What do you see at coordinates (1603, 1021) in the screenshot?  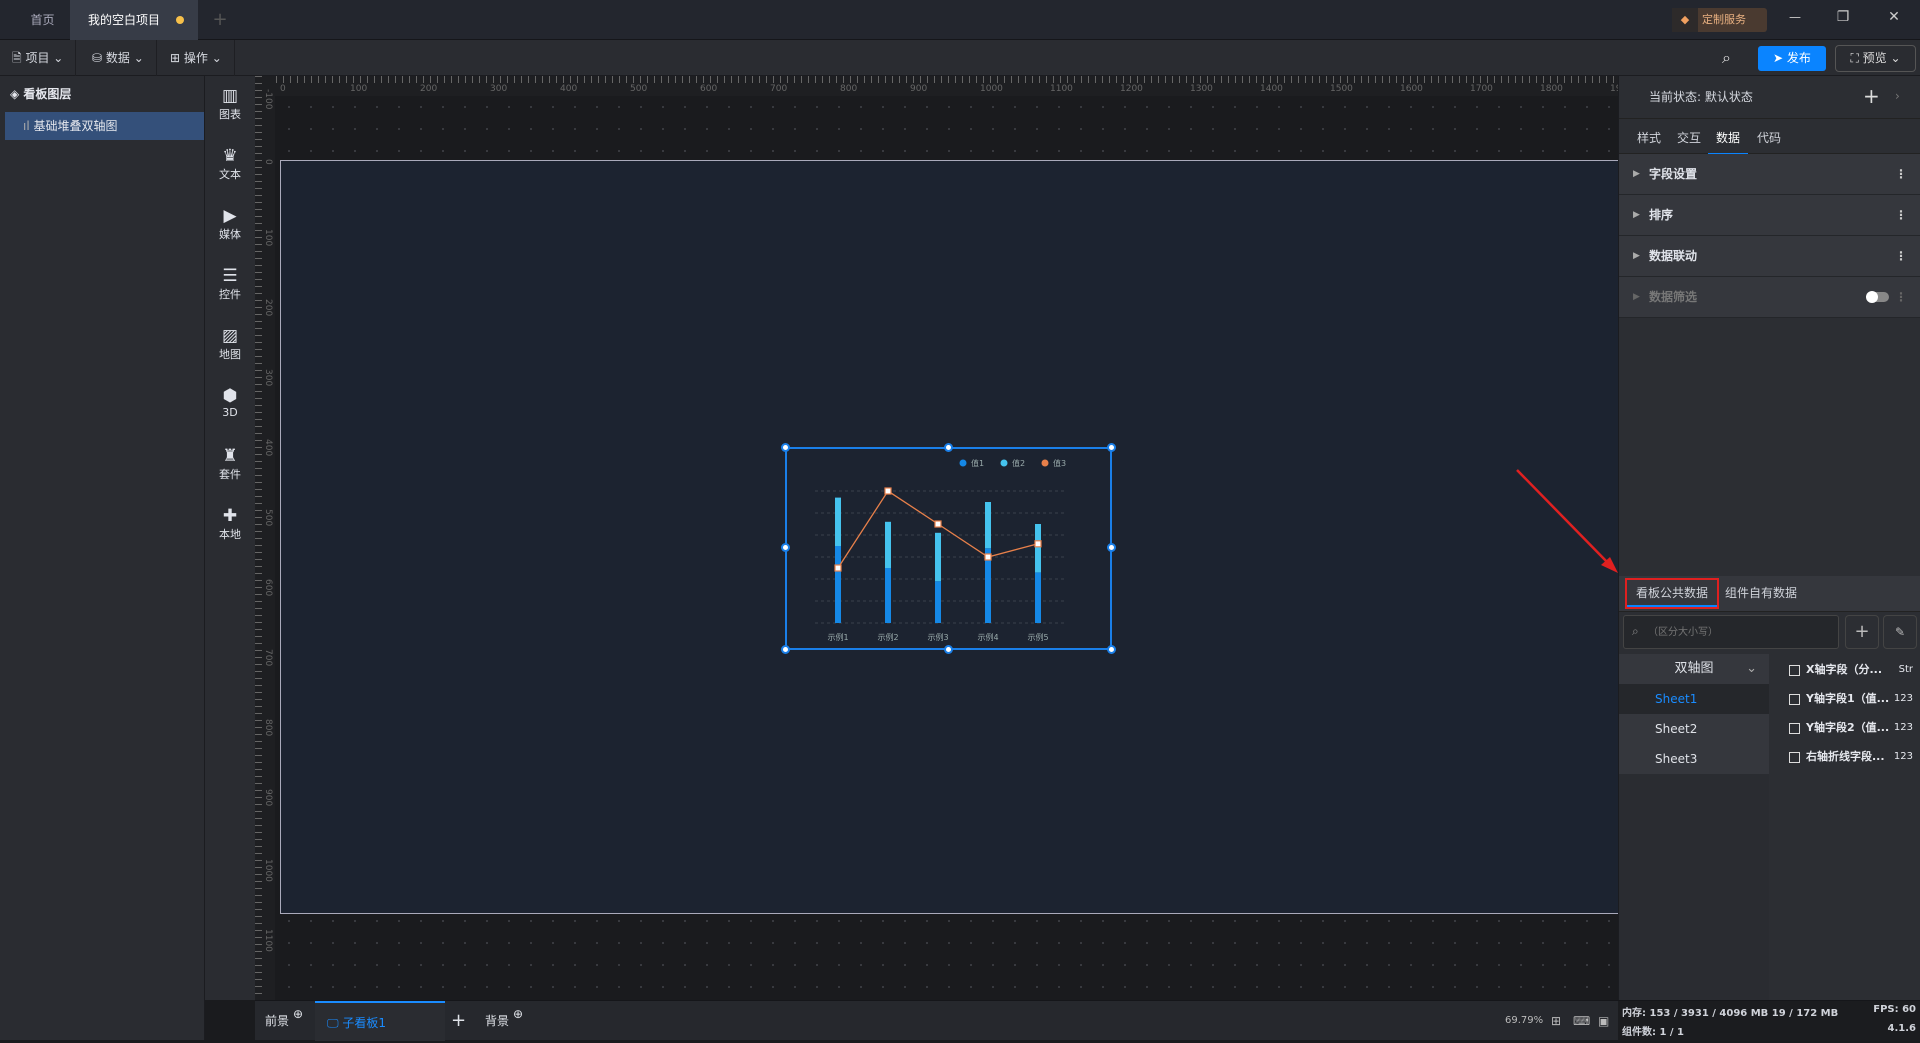 I see `console-icon: ▣` at bounding box center [1603, 1021].